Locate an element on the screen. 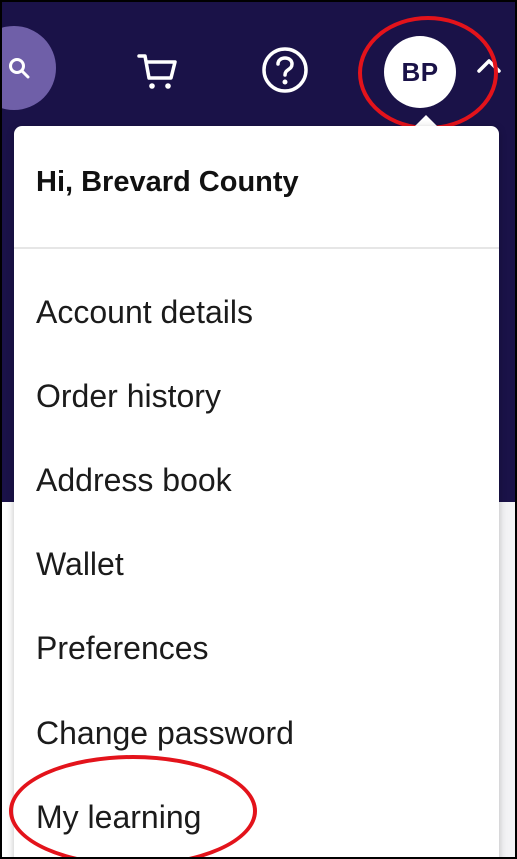 This screenshot has width=517, height=859. cart-icon is located at coordinates (157, 71).